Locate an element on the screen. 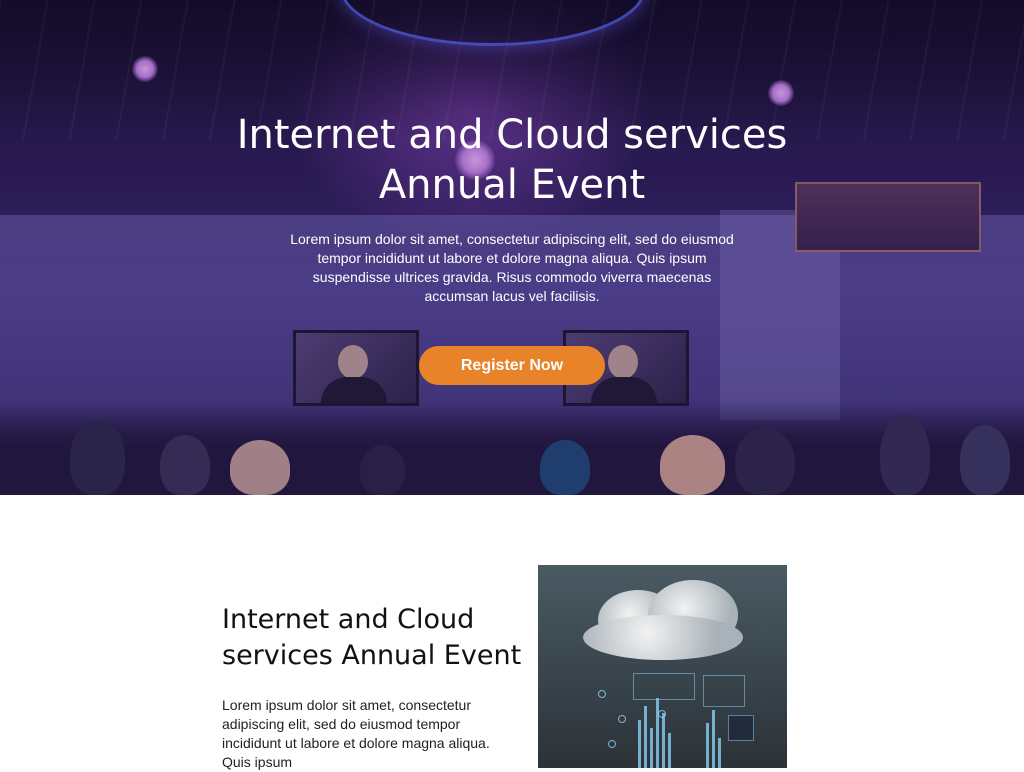 This screenshot has height=772, width=1024. hero-title: Internet and Cloud services Annual Event is located at coordinates (512, 160).